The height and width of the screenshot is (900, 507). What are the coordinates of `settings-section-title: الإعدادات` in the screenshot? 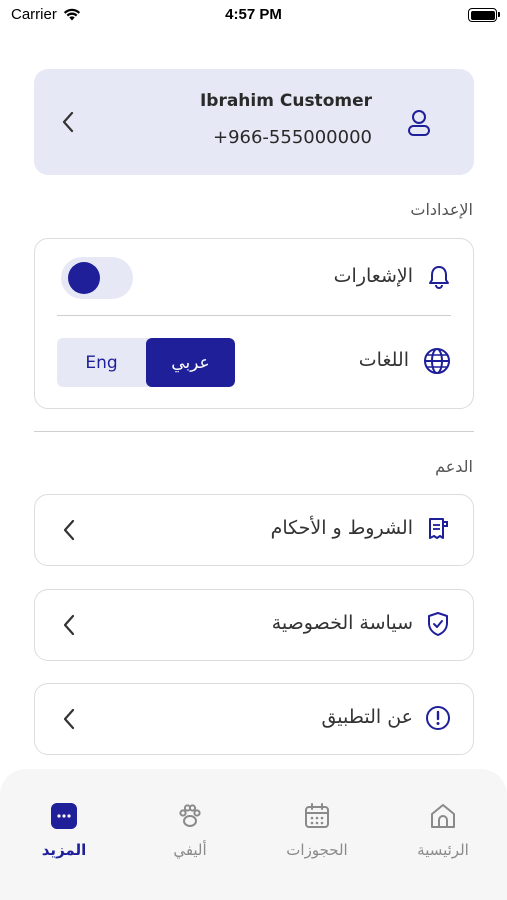 It's located at (441, 209).